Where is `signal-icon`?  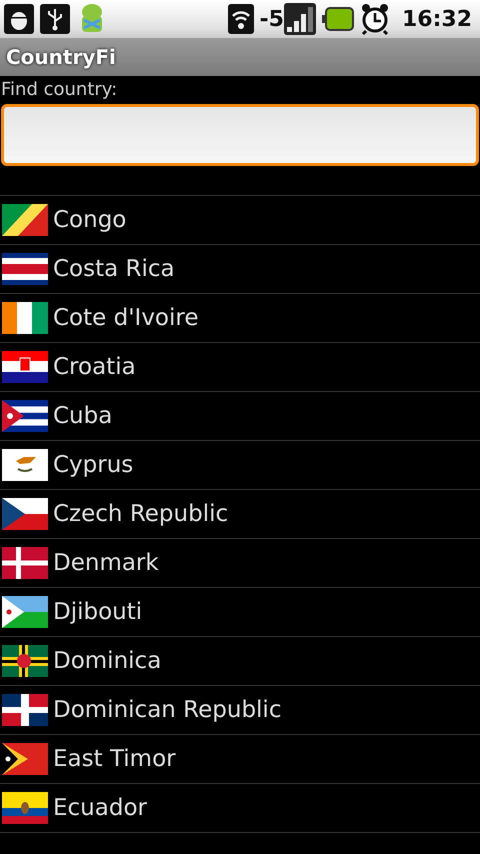
signal-icon is located at coordinates (300, 19).